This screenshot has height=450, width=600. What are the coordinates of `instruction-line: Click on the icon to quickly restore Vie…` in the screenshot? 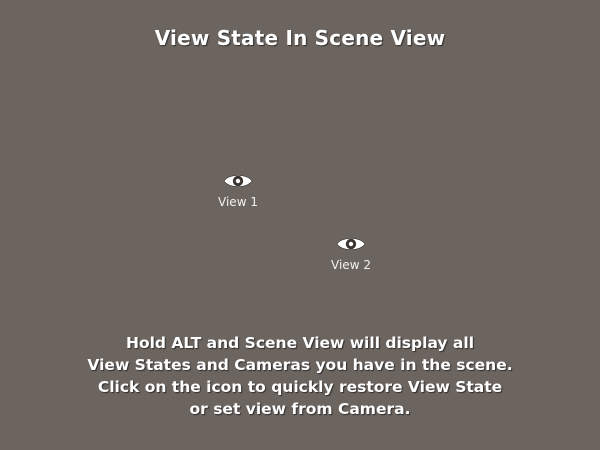 It's located at (300, 387).